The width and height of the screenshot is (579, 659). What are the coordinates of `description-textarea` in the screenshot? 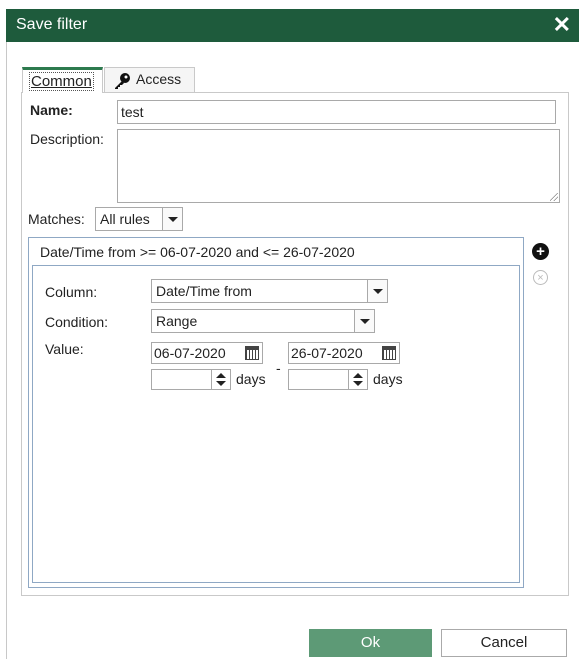 It's located at (338, 166).